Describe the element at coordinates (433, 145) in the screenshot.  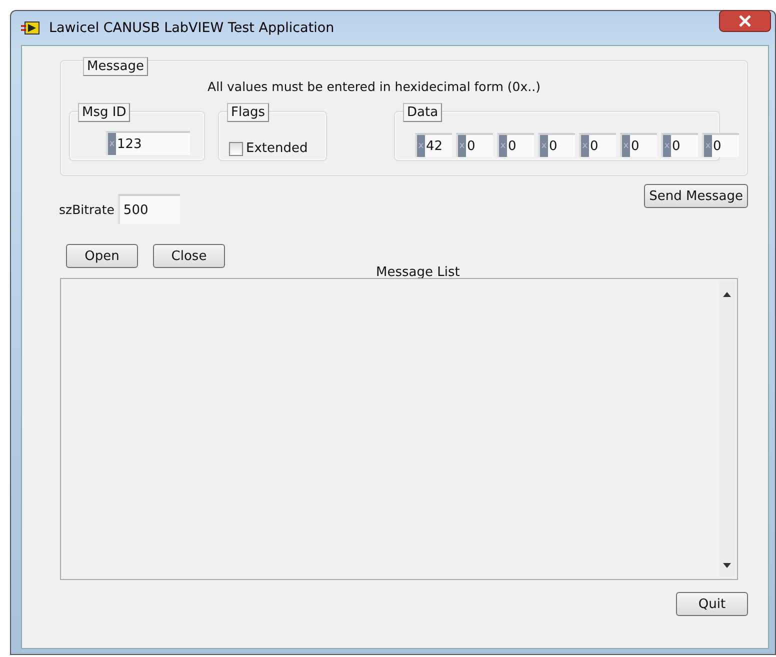
I see `data-byte-field: x 42` at that location.